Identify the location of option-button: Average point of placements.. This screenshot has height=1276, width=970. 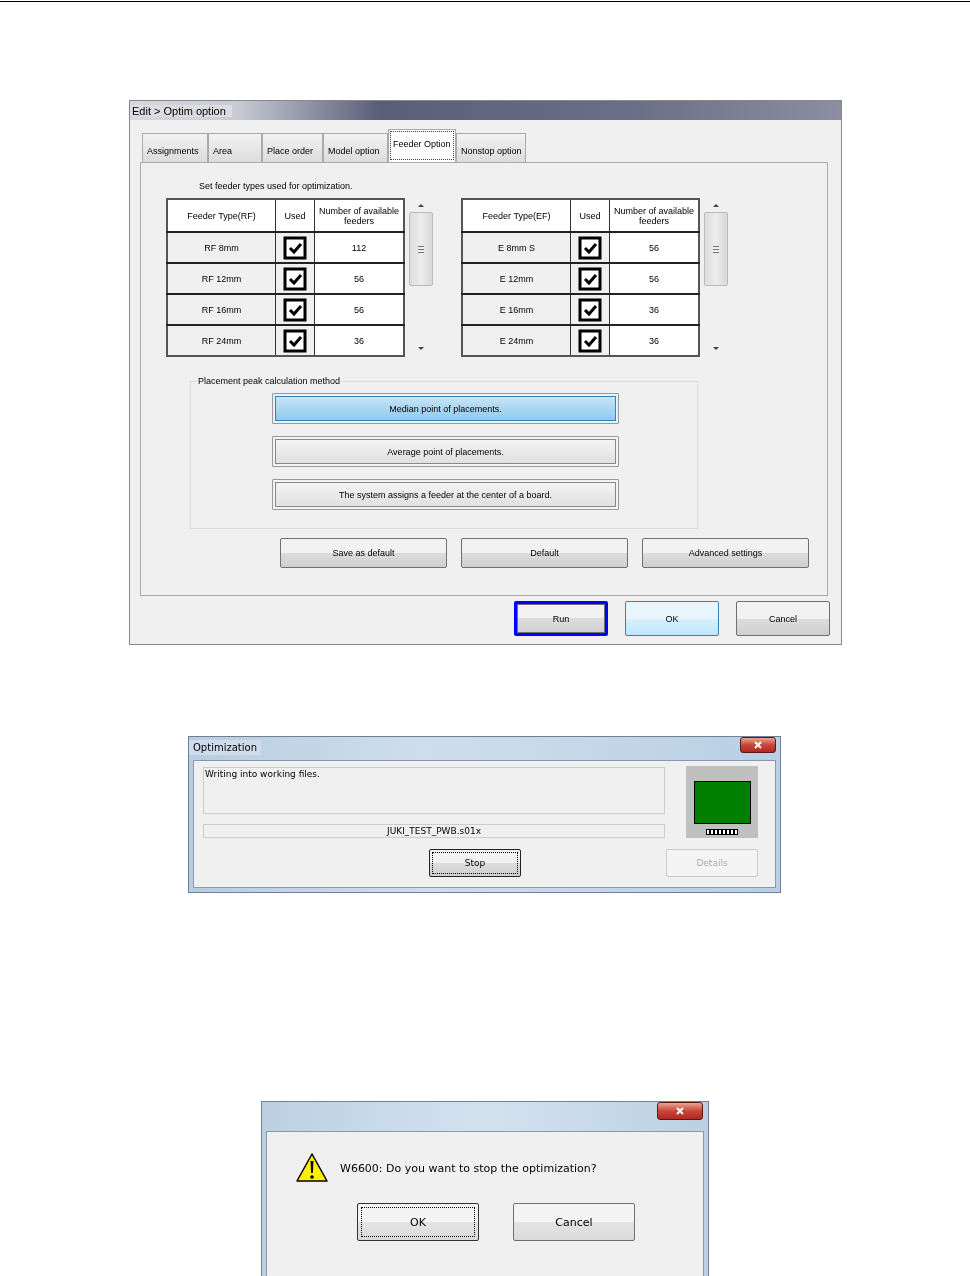
(445, 451).